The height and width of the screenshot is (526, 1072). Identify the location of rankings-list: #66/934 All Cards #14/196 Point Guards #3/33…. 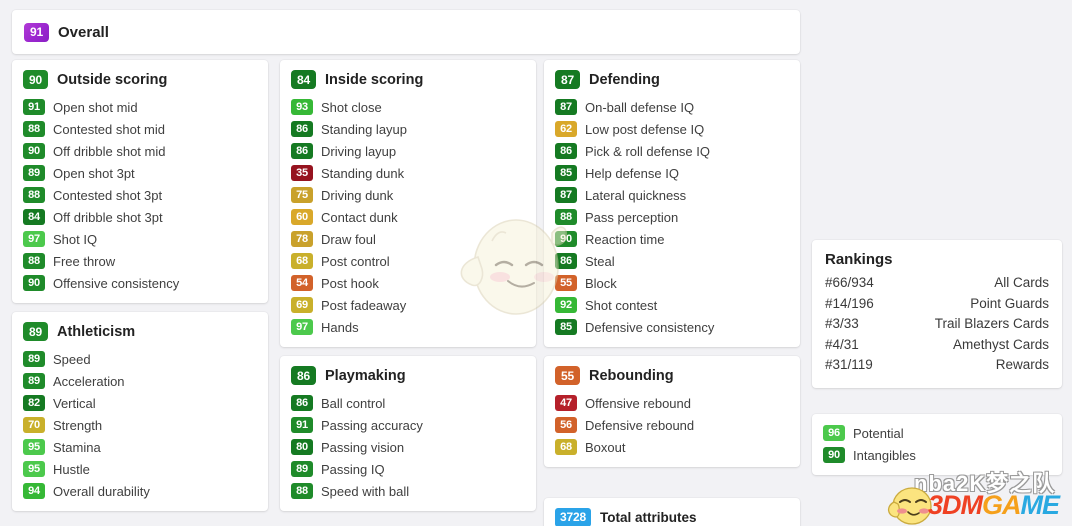
(937, 326).